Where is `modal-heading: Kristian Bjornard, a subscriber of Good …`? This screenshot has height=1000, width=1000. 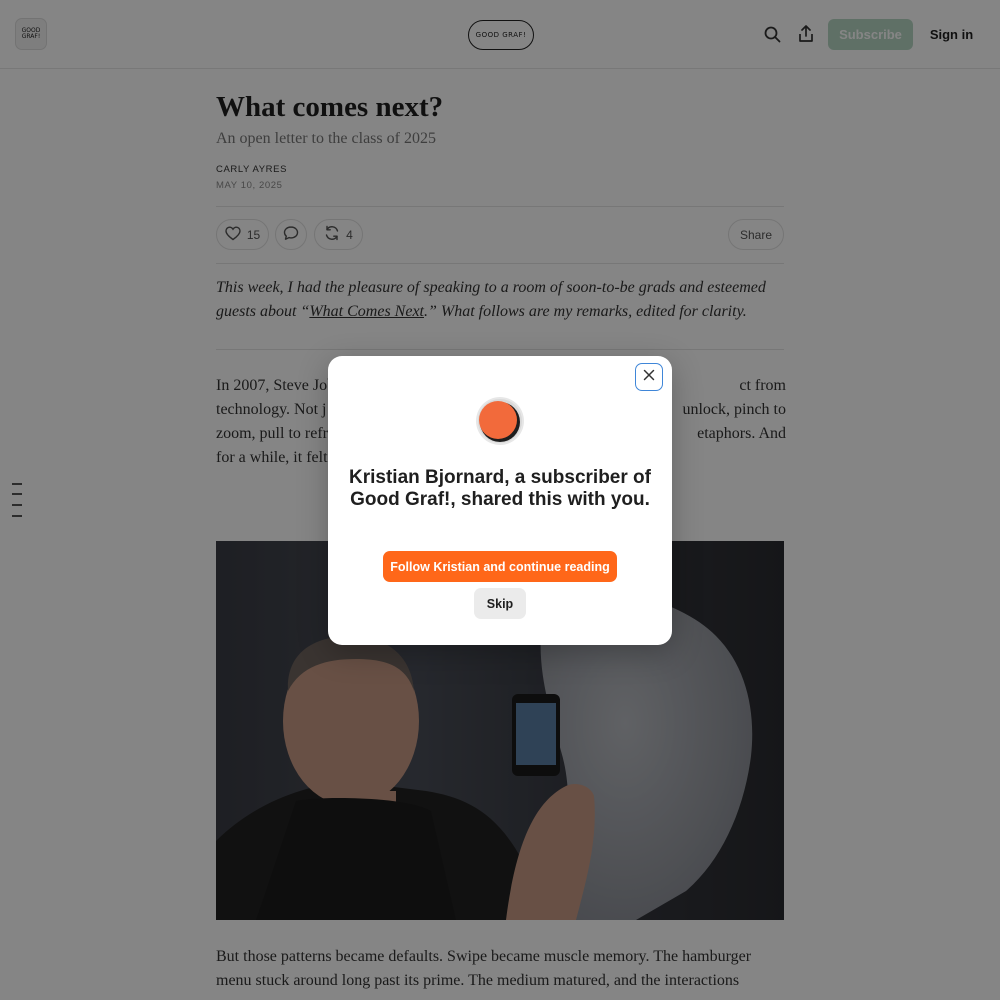
modal-heading: Kristian Bjornard, a subscriber of Good … is located at coordinates (500, 488).